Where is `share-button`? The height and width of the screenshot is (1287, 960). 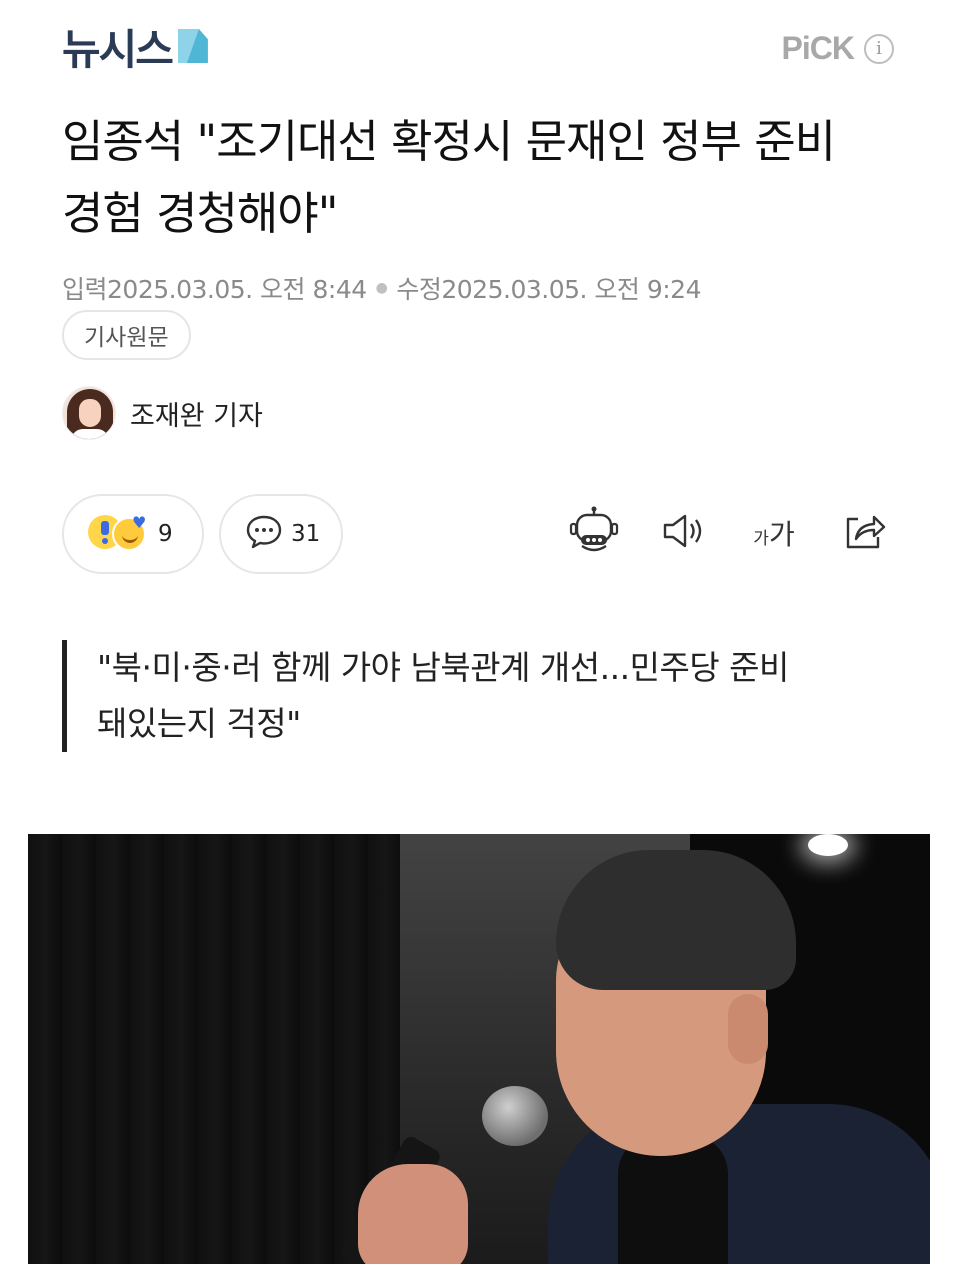 share-button is located at coordinates (864, 533).